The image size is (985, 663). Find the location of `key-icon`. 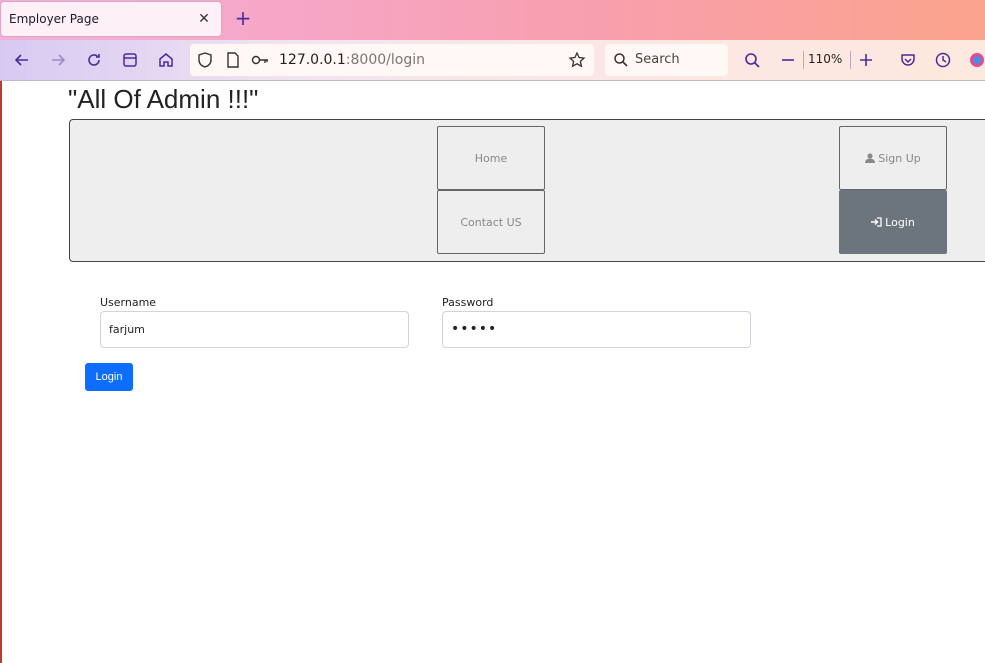

key-icon is located at coordinates (260, 62).